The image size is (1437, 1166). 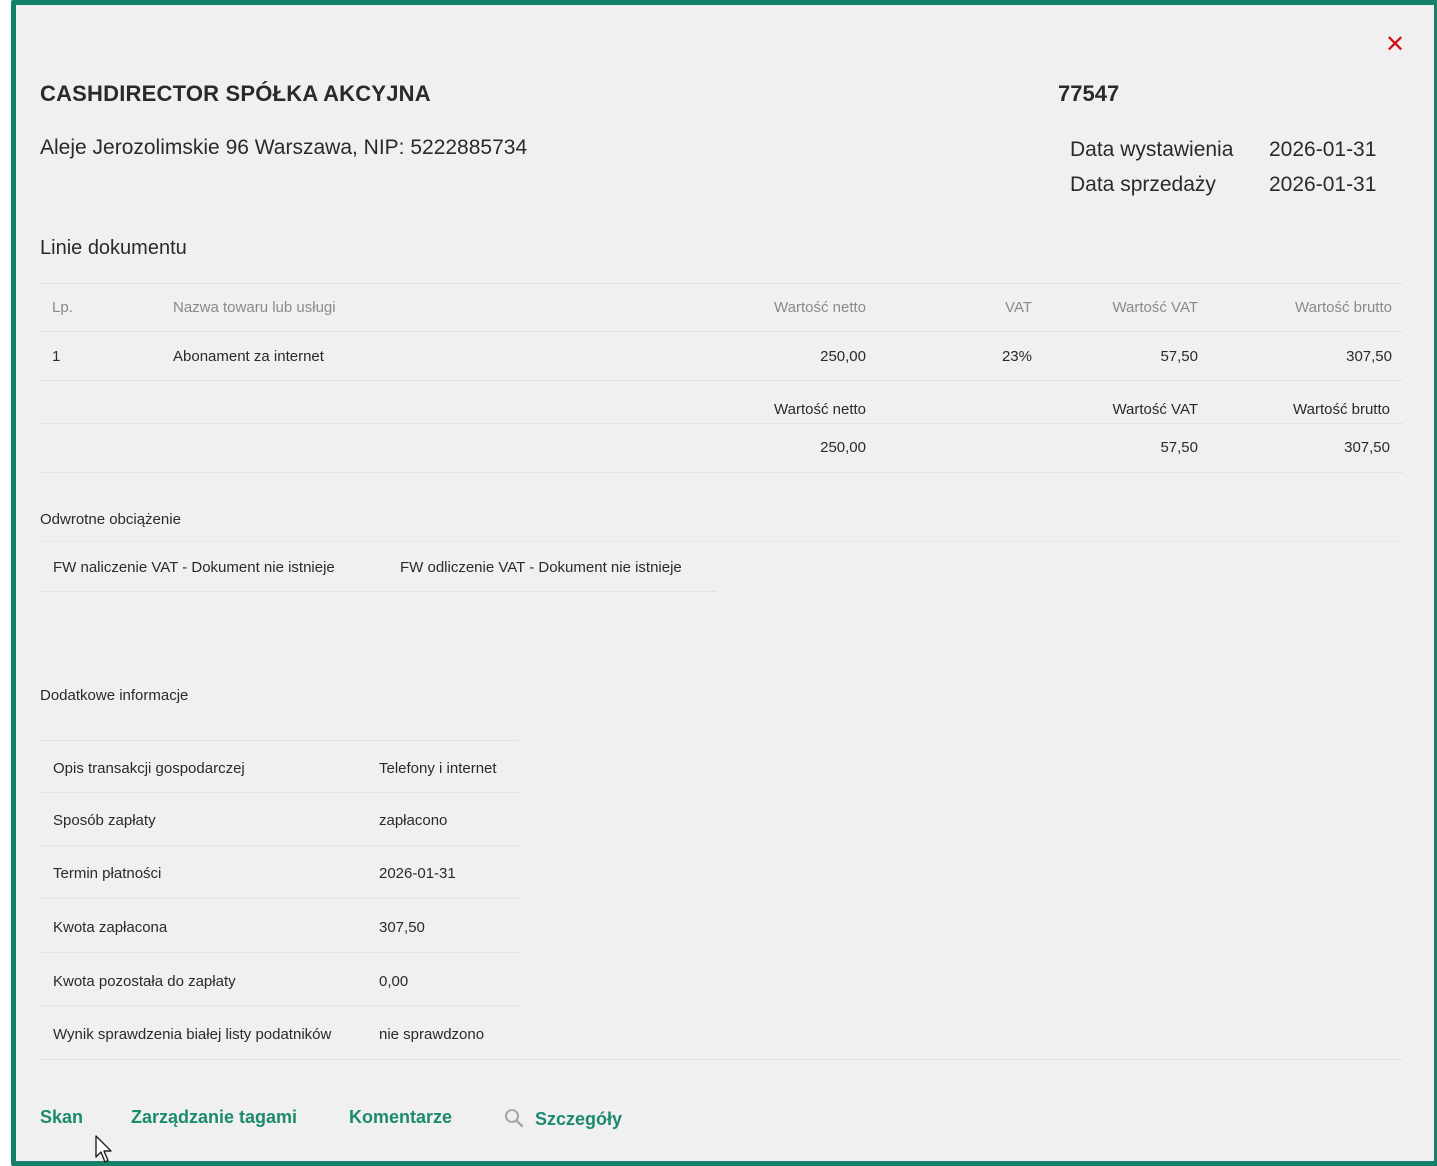 I want to click on reverse-charge-title: Odwrotne obciążenie, so click(x=110, y=519).